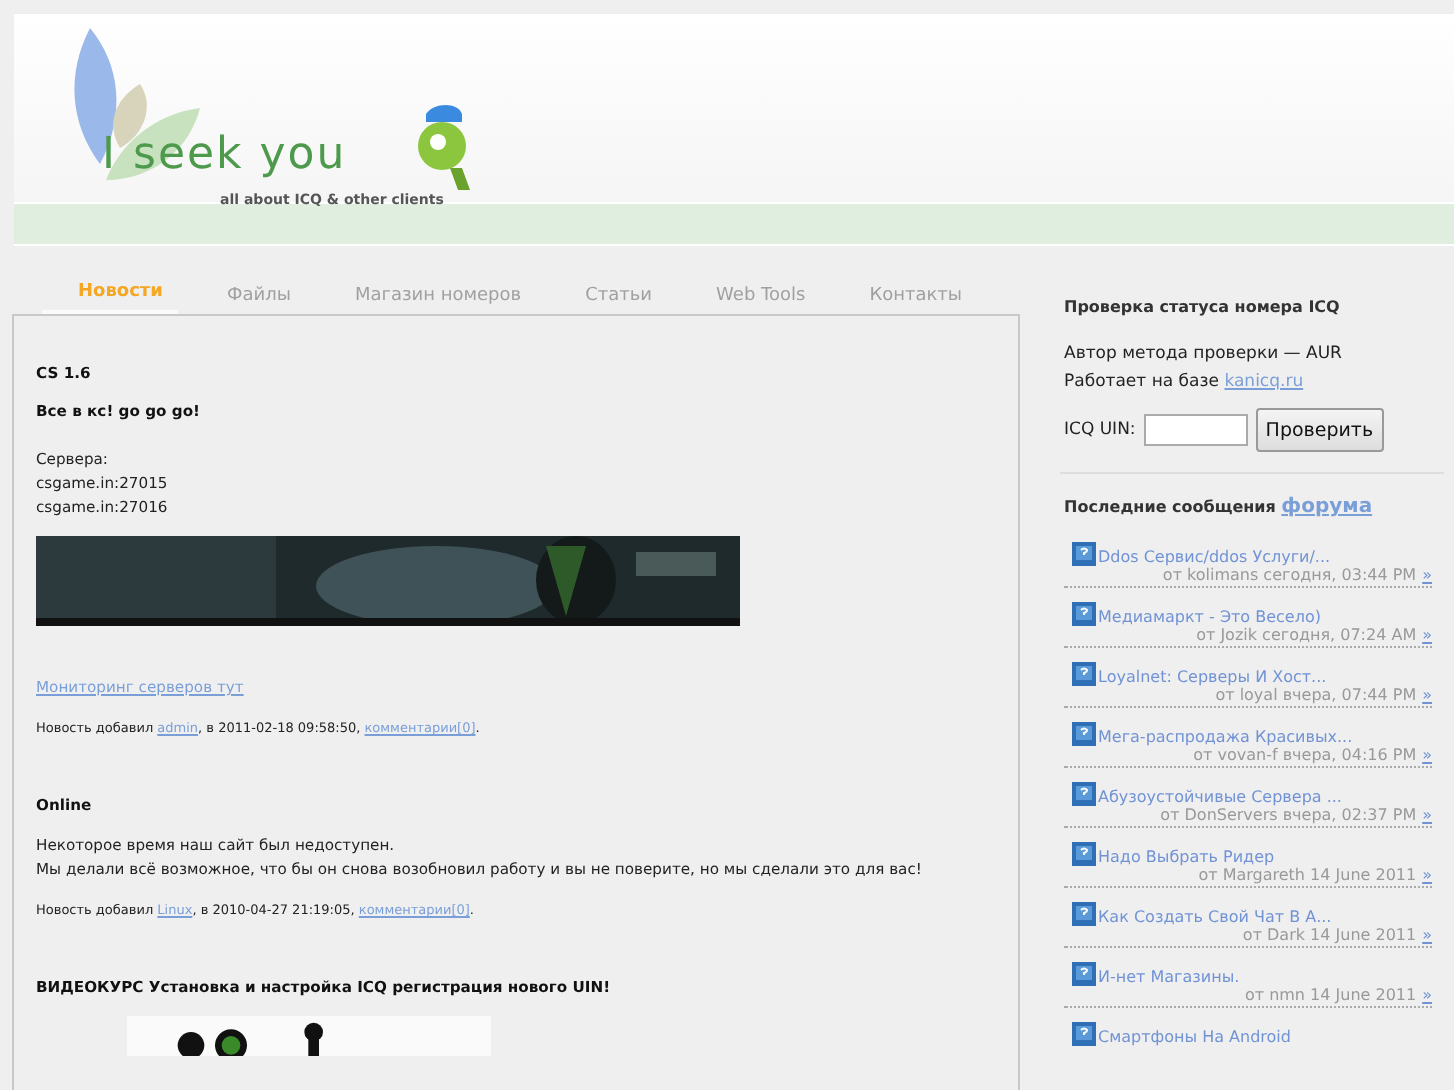 This screenshot has height=1090, width=1454. What do you see at coordinates (248, 300) in the screenshot?
I see `nav-tab: Файлы` at bounding box center [248, 300].